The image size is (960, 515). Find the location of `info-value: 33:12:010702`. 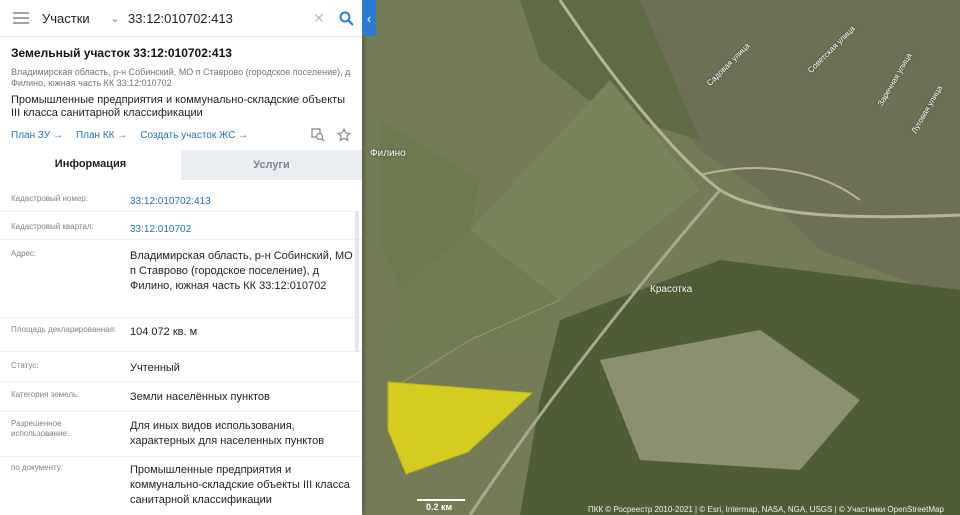

info-value: 33:12:010702 is located at coordinates (242, 229).